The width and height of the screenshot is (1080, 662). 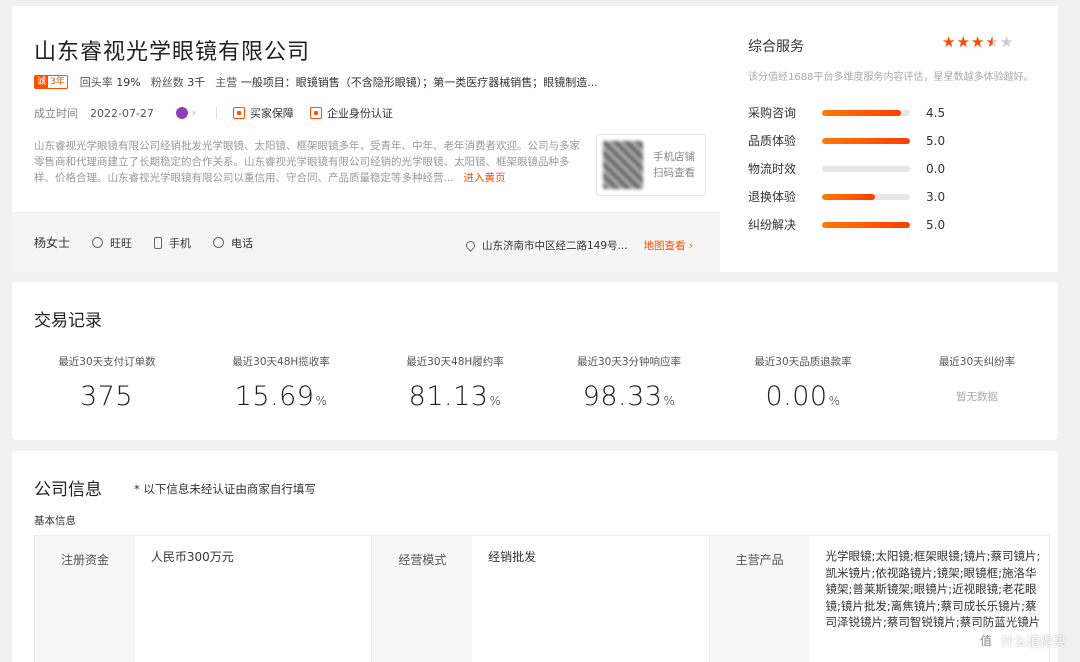 I want to click on score-row: 采购咨询 4.5, so click(x=846, y=112).